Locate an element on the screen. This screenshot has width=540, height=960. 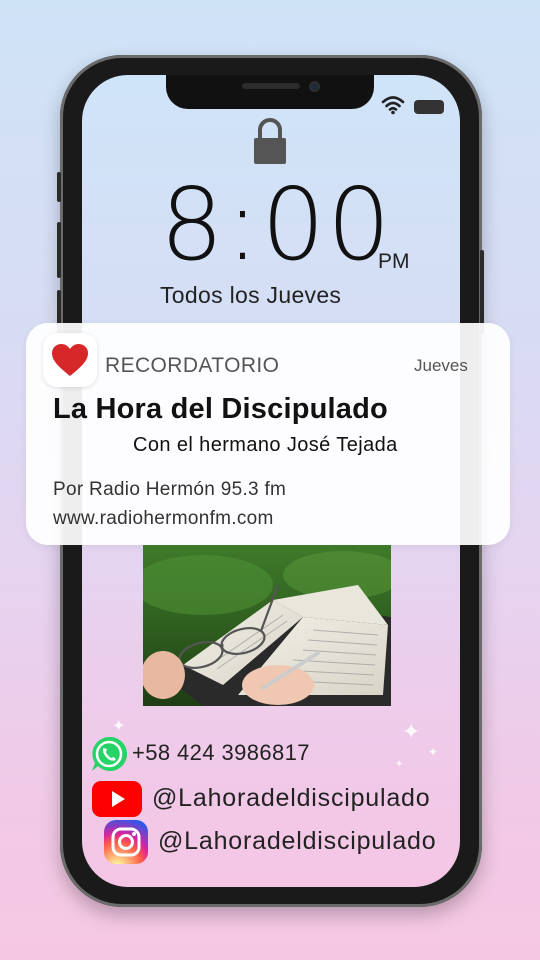
instagram-icon is located at coordinates (126, 842).